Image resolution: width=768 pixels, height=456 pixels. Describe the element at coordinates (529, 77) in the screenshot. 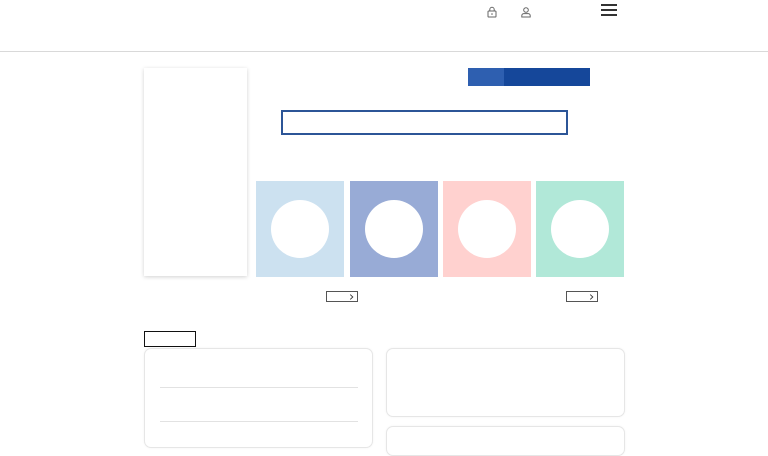

I see `cta-button` at that location.